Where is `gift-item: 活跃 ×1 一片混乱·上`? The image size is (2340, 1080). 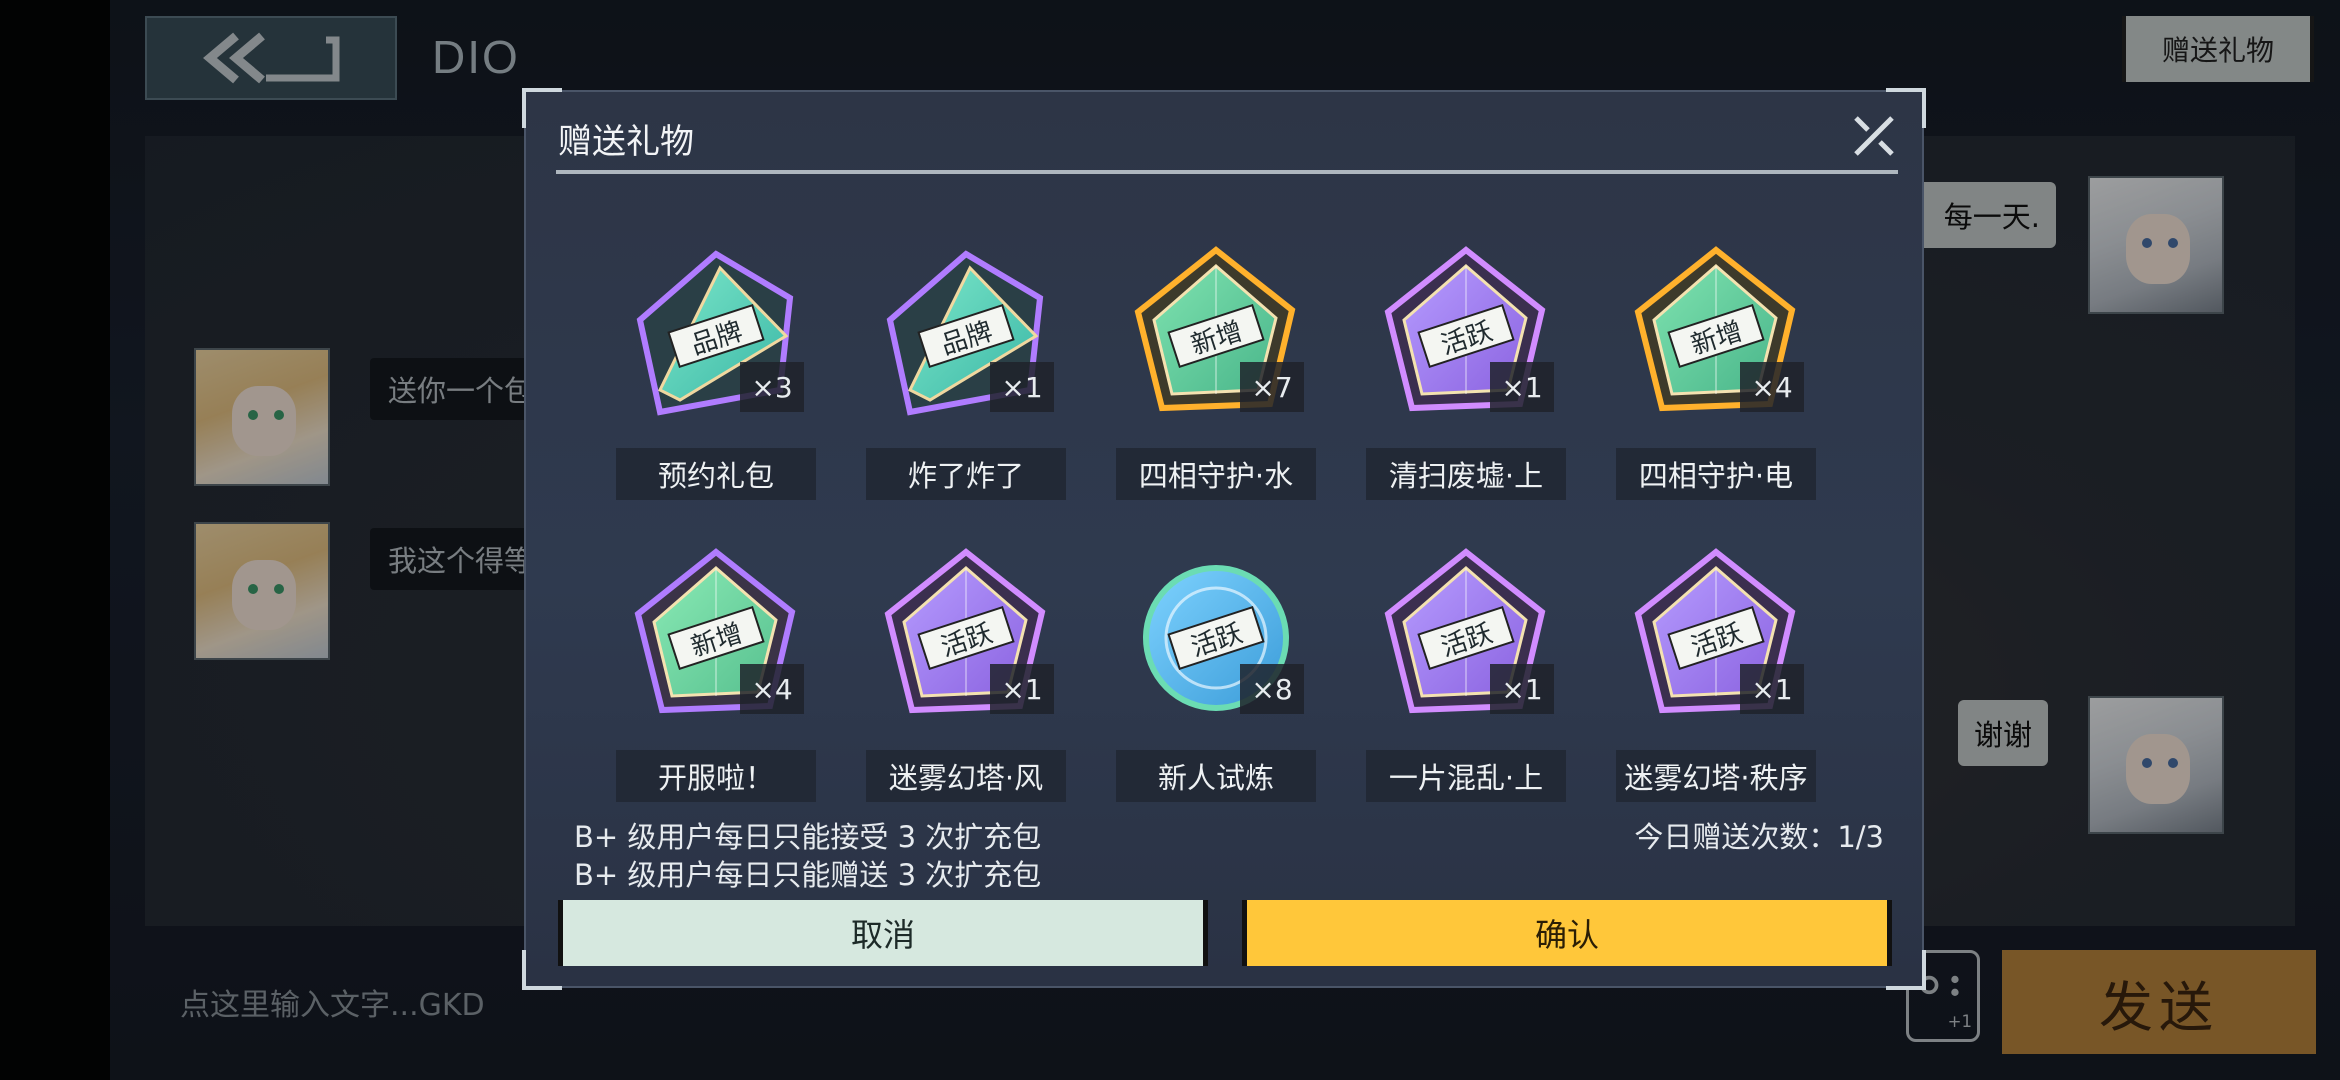 gift-item: 活跃 ×1 一片混乱·上 is located at coordinates (1466, 672).